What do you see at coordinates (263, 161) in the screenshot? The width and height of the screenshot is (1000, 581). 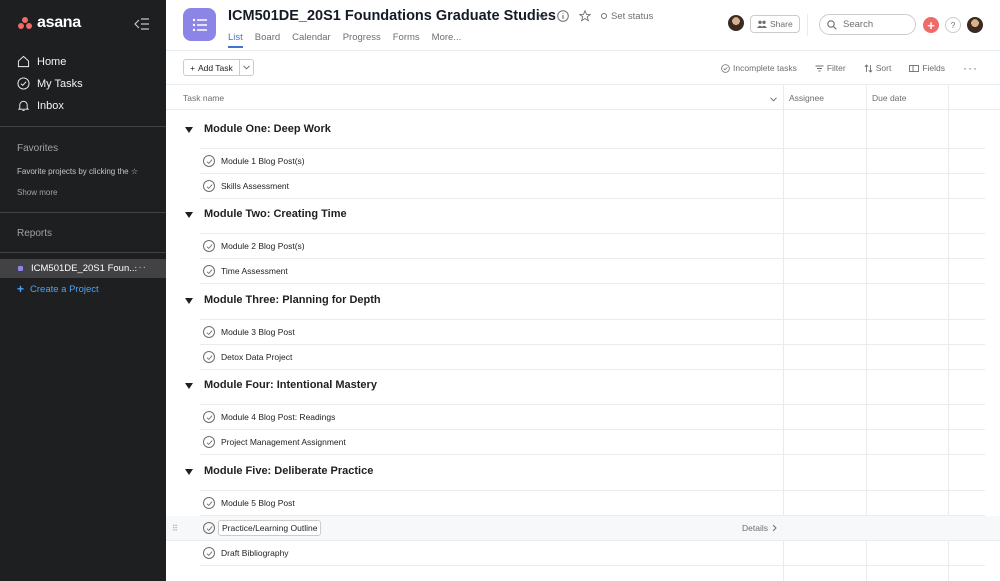 I see `task-name: Module 1 Blog Post(s)` at bounding box center [263, 161].